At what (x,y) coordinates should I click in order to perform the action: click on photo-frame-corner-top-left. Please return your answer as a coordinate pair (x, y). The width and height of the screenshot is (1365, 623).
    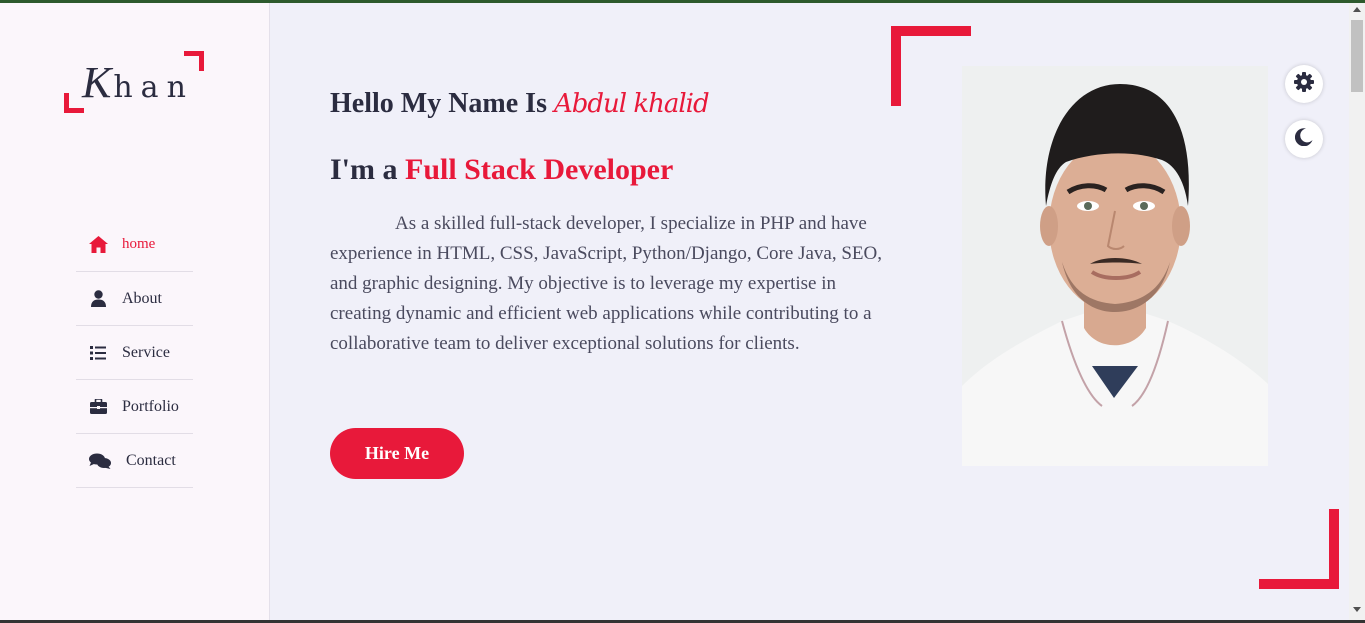
    Looking at the image, I should click on (931, 66).